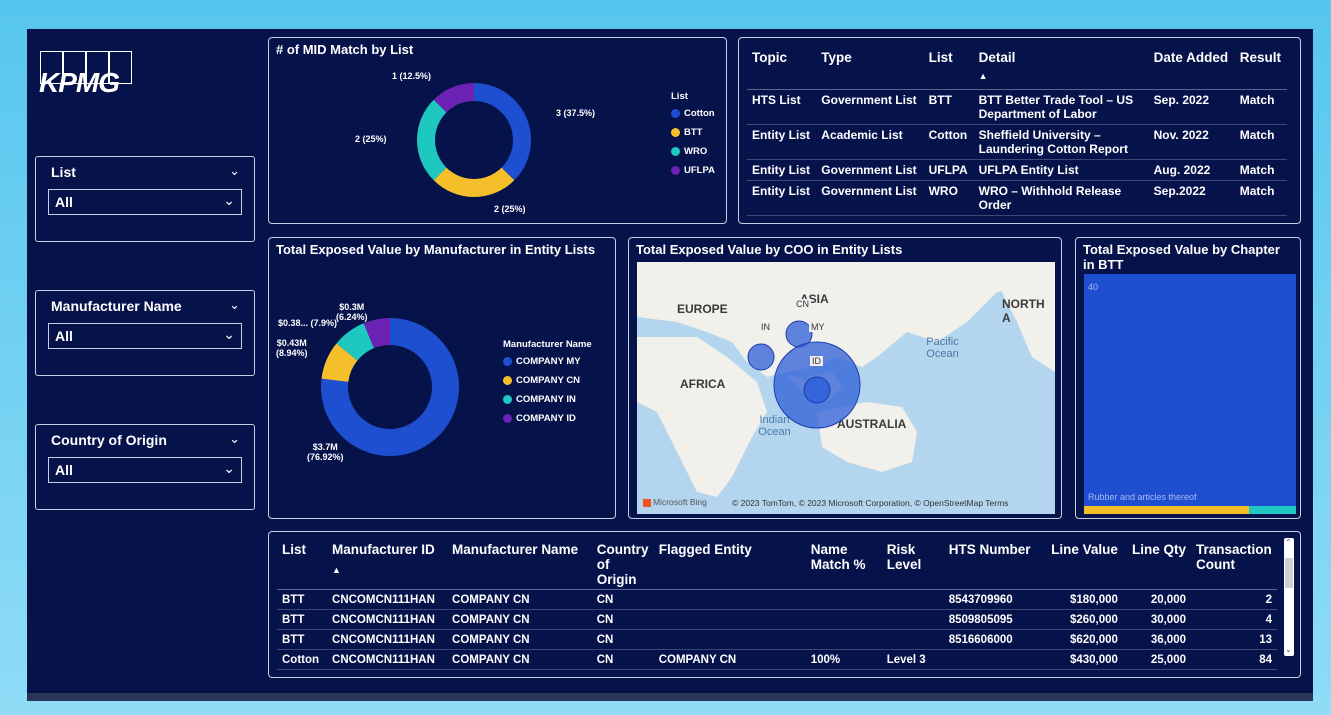 This screenshot has width=1331, height=715. What do you see at coordinates (1166, 510) in the screenshot?
I see `treemap-strip-yellow` at bounding box center [1166, 510].